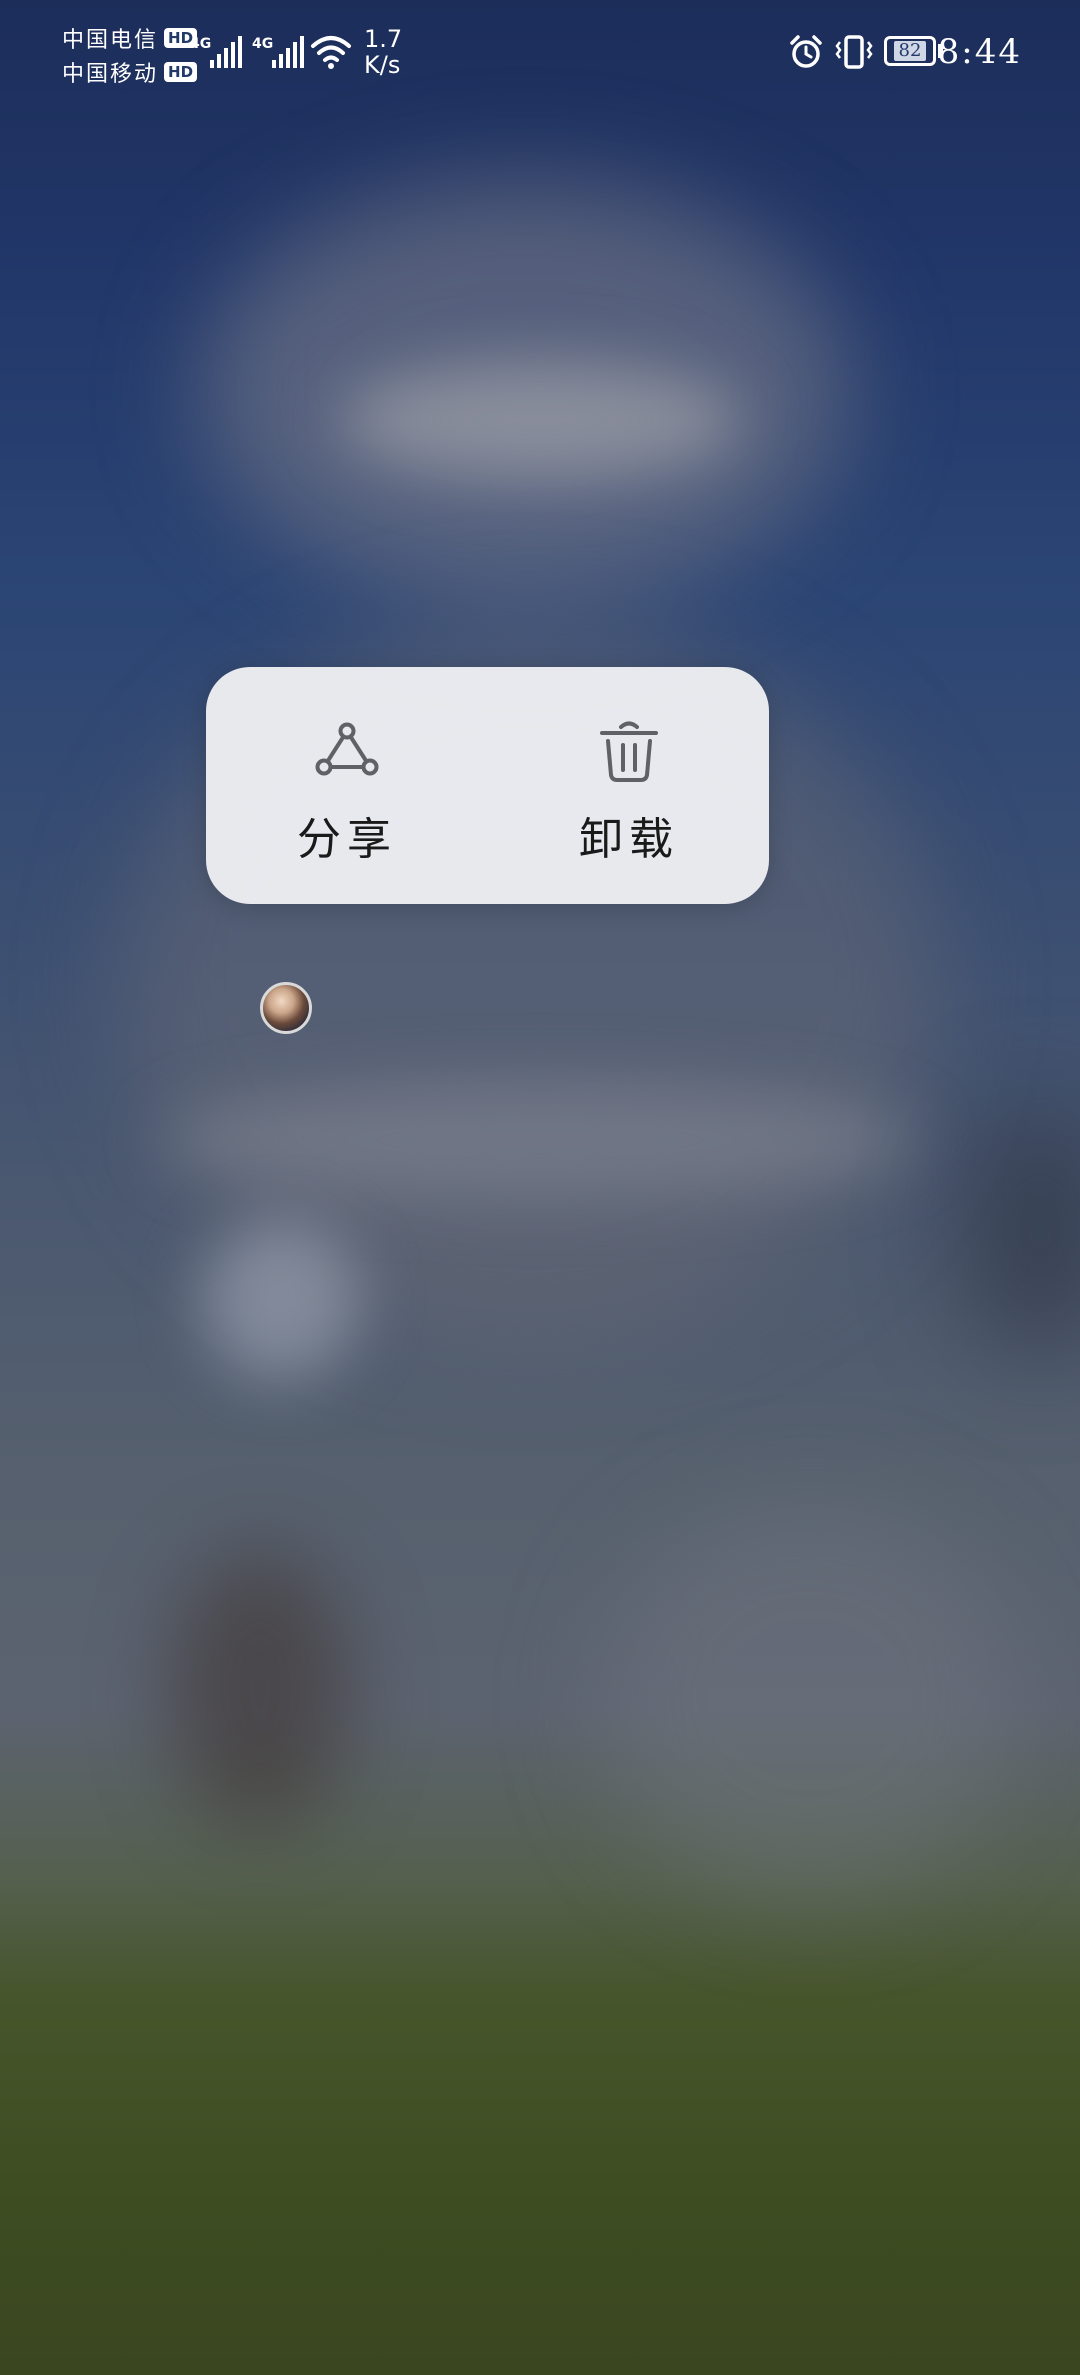 This screenshot has width=1080, height=2375. What do you see at coordinates (540, 50) in the screenshot?
I see `status-bar: 中国电信 HD 中国移动 HD 4G 4G 1.7 K/s 82 8:44` at bounding box center [540, 50].